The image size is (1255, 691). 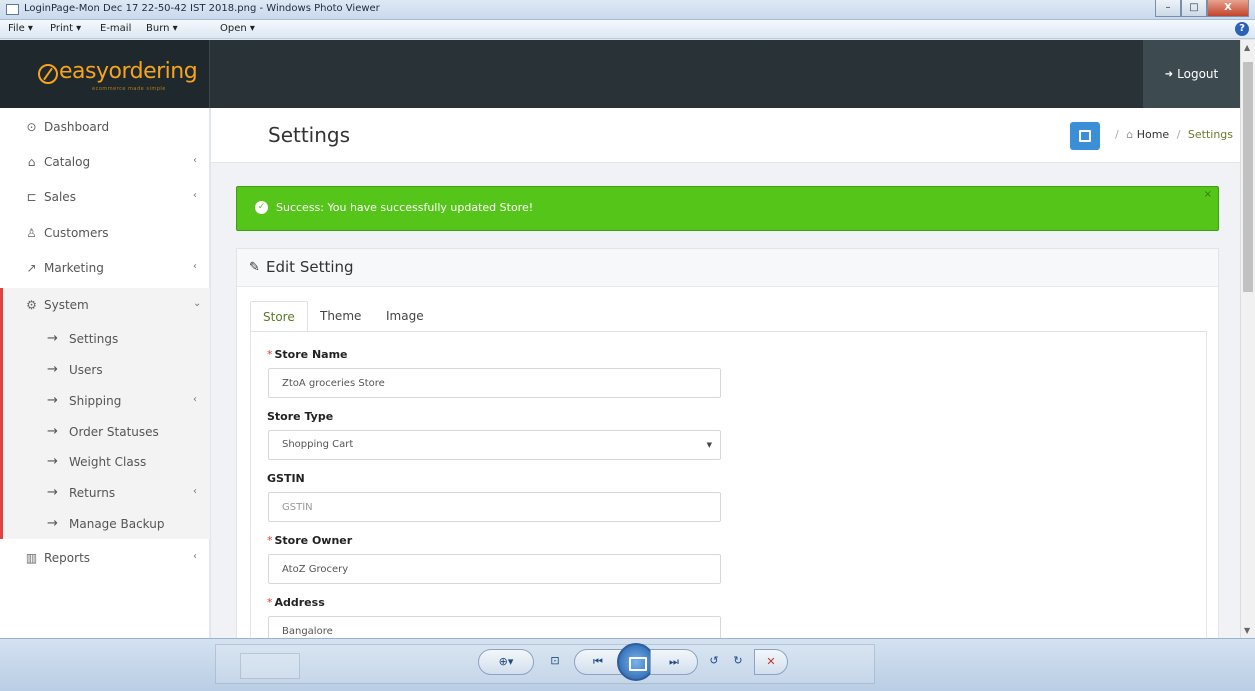 What do you see at coordinates (48, 74) in the screenshot?
I see `logo-mark-icon` at bounding box center [48, 74].